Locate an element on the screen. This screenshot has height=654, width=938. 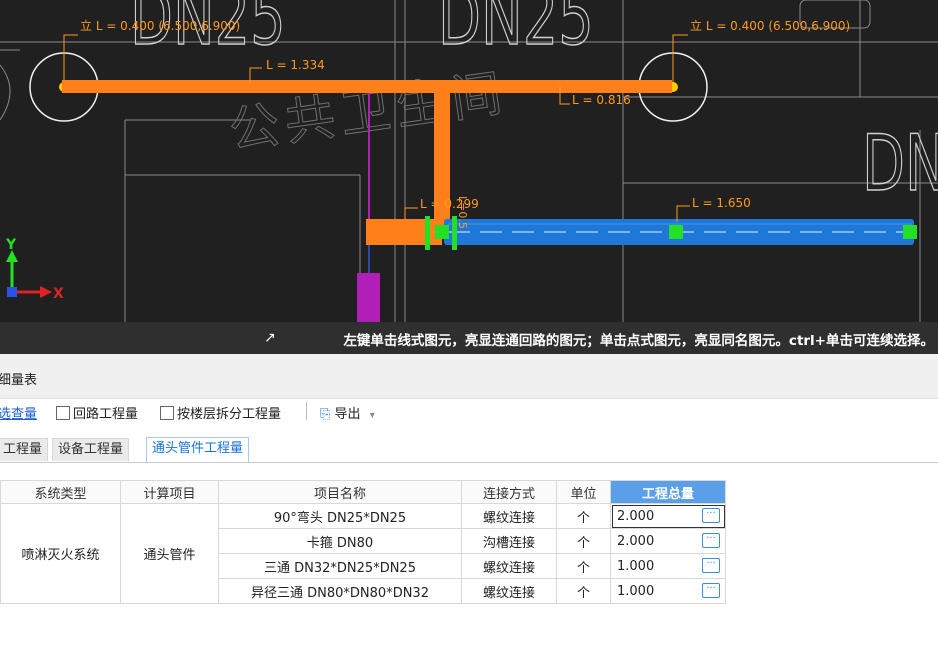
header-unit: 单位 is located at coordinates (583, 492).